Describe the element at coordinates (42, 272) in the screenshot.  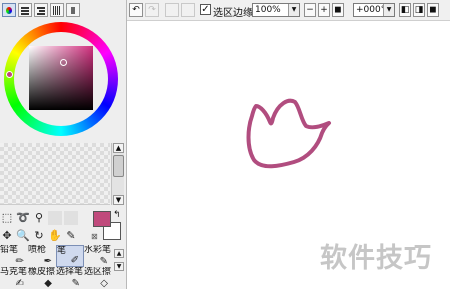
I see `brush-label: 橡皮擦` at that location.